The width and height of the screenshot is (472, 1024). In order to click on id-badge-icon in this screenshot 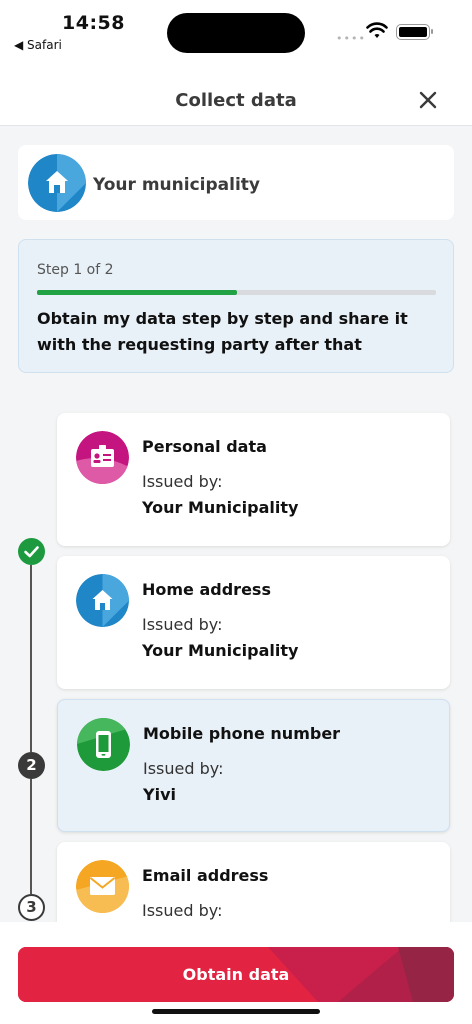, I will do `click(102, 457)`.